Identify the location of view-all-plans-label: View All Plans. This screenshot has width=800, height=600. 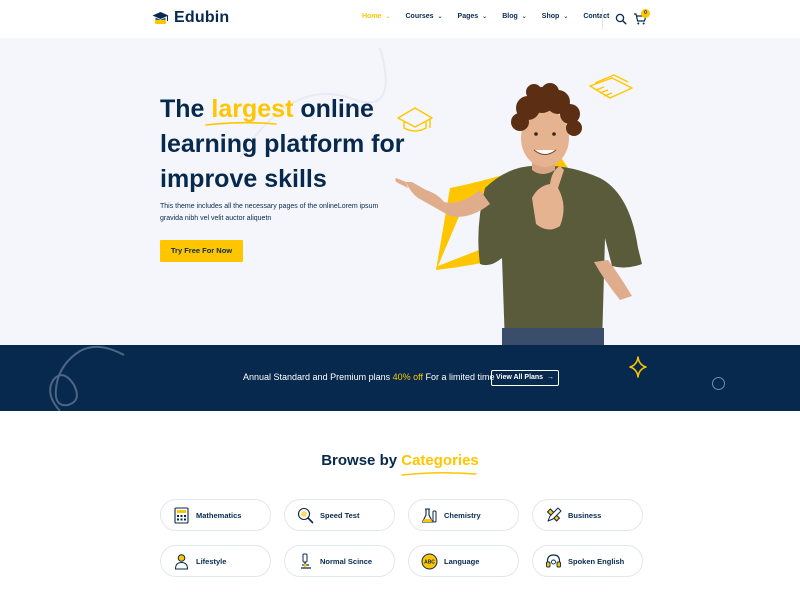
(520, 377).